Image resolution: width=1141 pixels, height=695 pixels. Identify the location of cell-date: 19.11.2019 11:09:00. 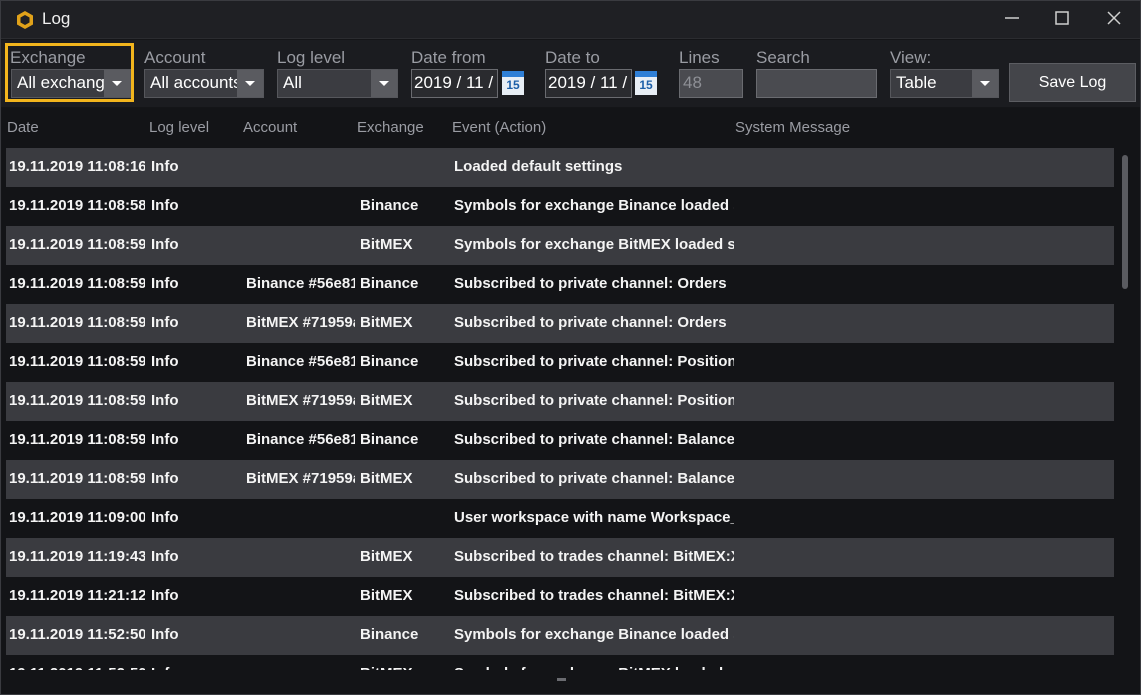
(77, 517).